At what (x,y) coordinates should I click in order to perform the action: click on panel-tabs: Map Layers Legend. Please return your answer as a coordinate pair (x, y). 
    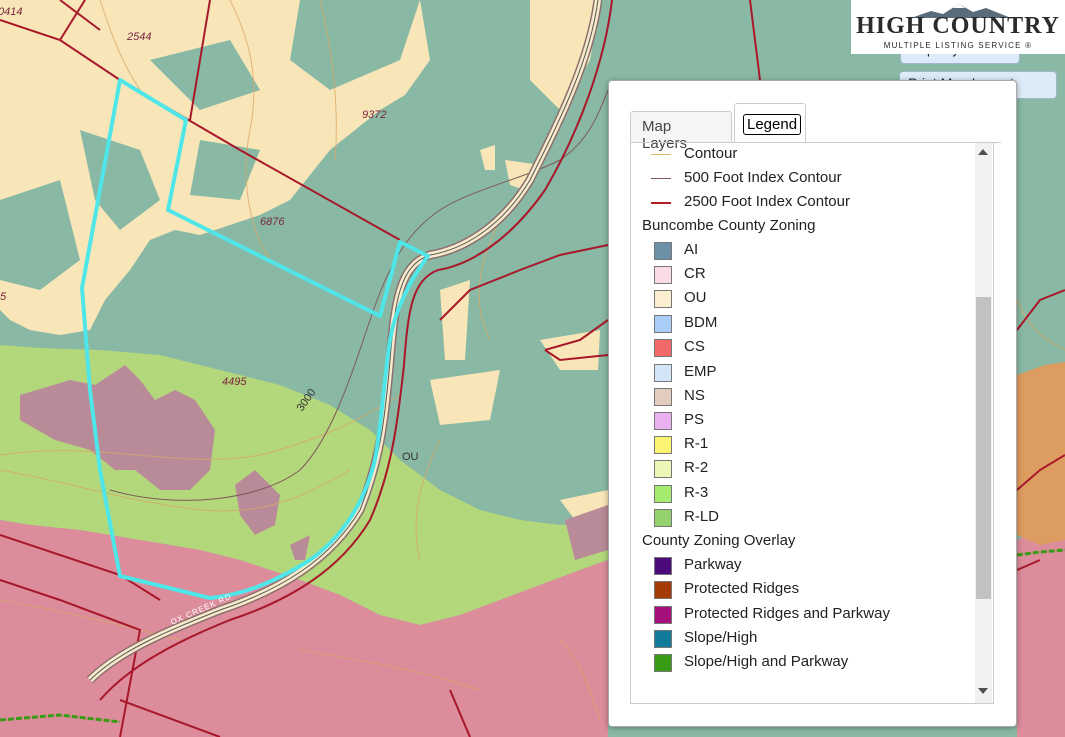
    Looking at the image, I should click on (815, 126).